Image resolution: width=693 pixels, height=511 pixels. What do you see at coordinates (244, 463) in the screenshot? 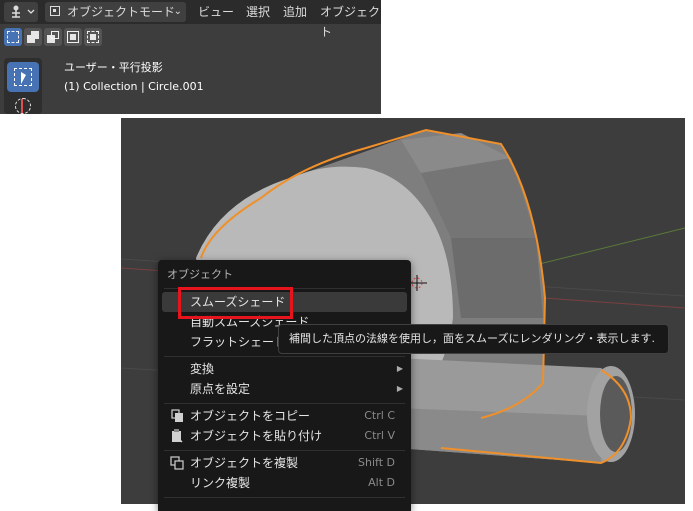
I see `menu-item-label: オブジェクトを複製` at bounding box center [244, 463].